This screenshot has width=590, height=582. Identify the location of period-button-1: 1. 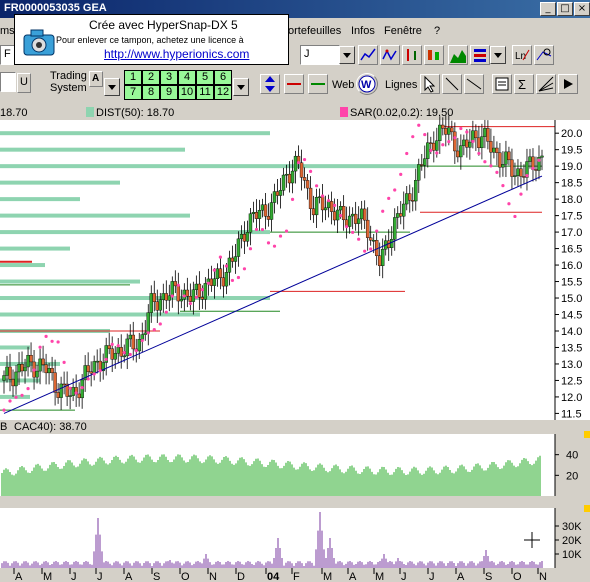
(133, 77).